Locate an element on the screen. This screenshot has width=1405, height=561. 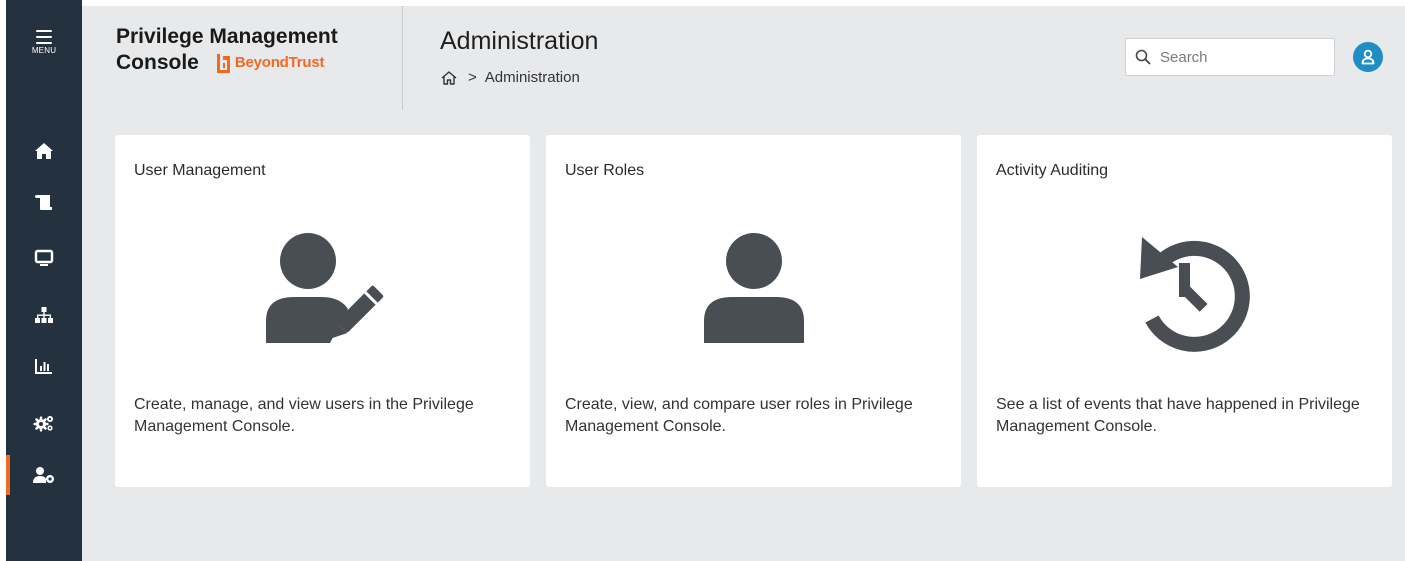
card-title: User Management is located at coordinates (200, 170).